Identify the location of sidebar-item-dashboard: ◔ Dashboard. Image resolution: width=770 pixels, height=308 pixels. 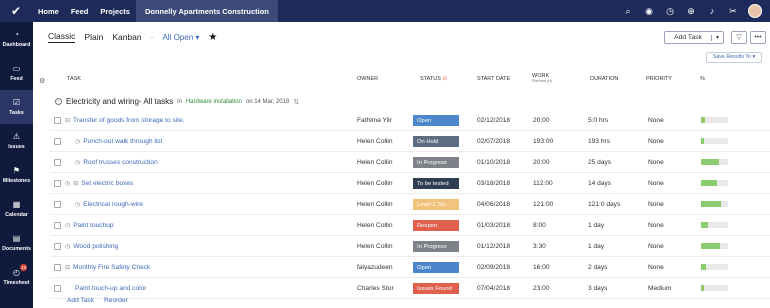
(16, 39).